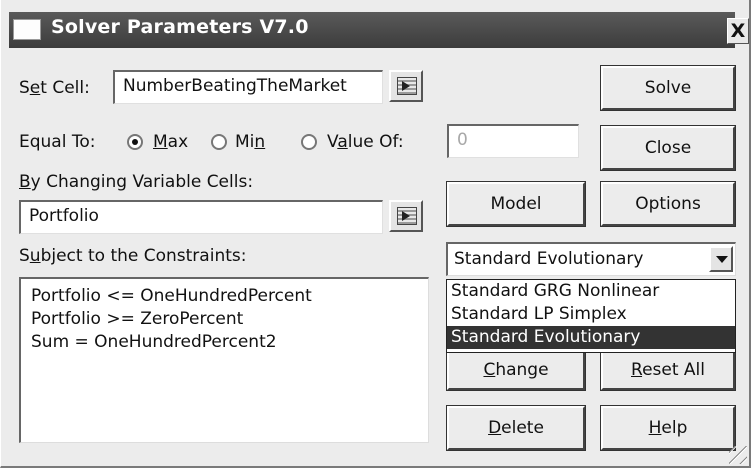 This screenshot has width=751, height=468. Describe the element at coordinates (224, 296) in the screenshot. I see `constraint-item: Portfolio <= OneHundredPercent` at that location.